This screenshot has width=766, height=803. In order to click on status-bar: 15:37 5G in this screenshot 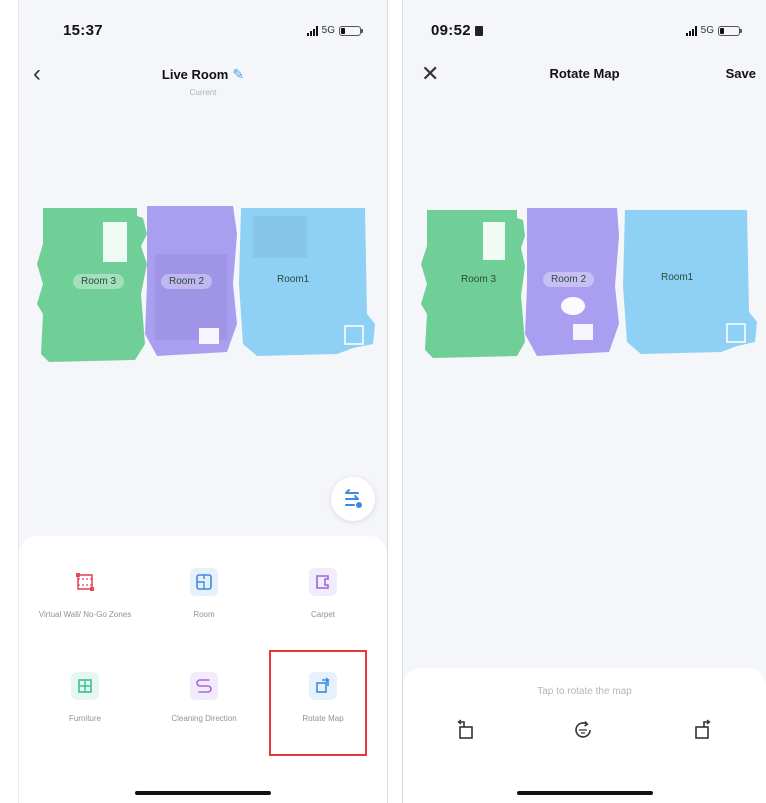, I will do `click(203, 26)`.